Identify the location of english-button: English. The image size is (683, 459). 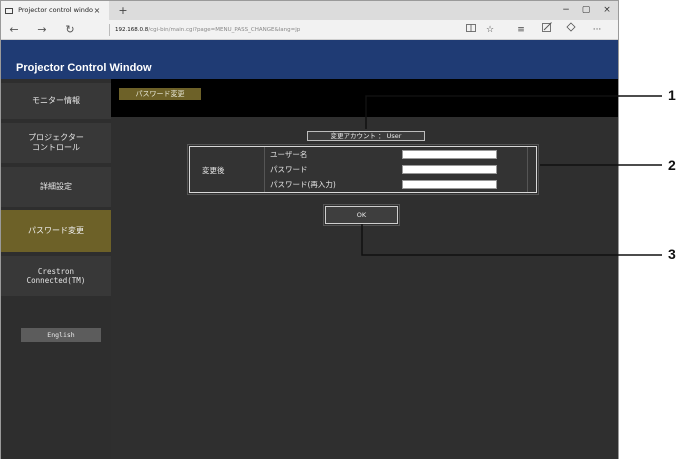
(61, 335).